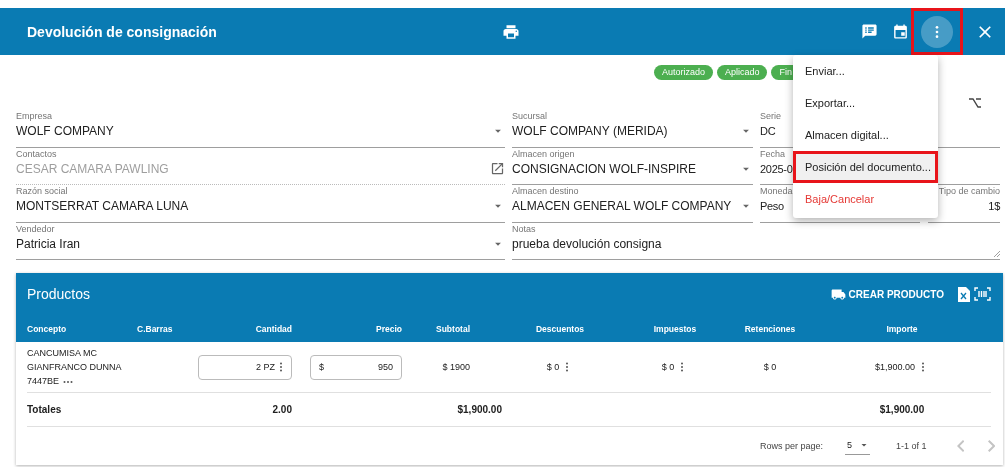  I want to click on chevron-left-icon, so click(960, 446).